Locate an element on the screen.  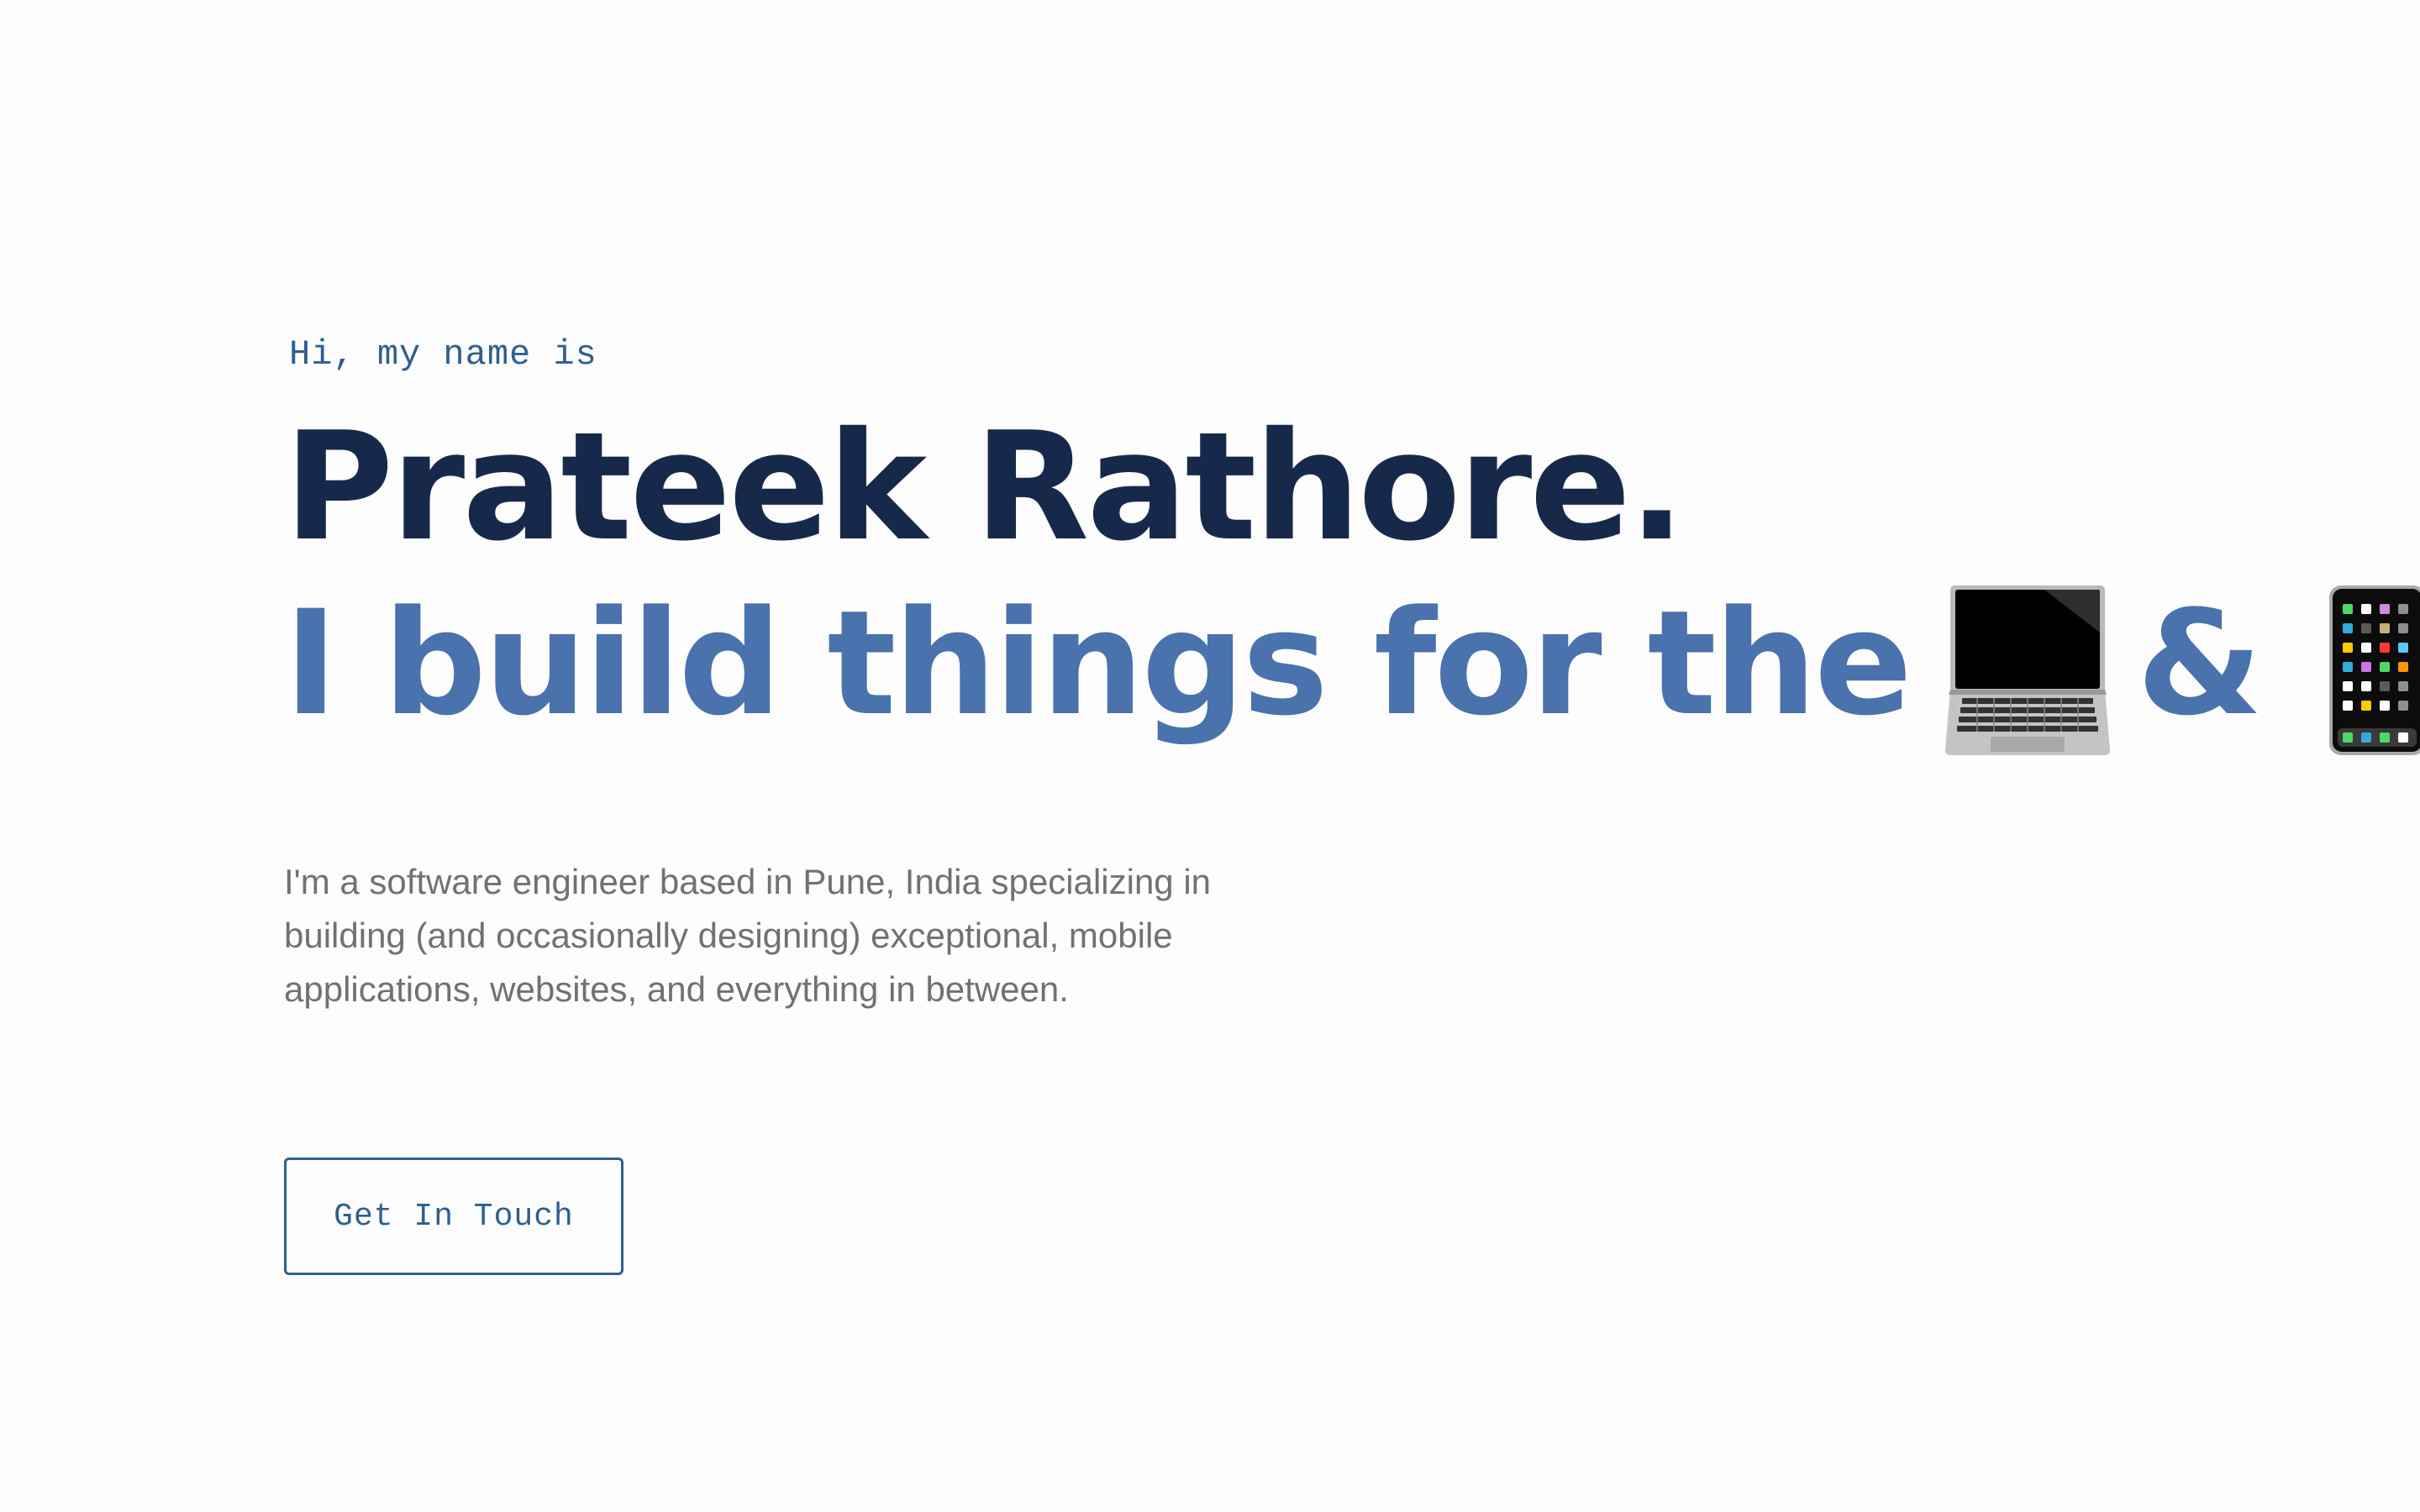
greeting-text: Hi, my name is is located at coordinates (443, 354).